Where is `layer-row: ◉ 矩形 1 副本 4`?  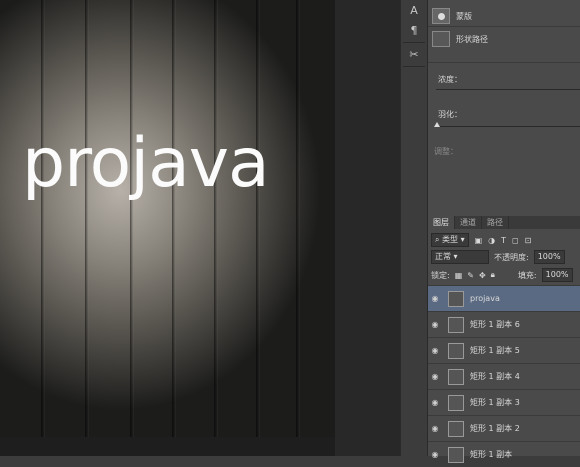 layer-row: ◉ 矩形 1 副本 4 is located at coordinates (504, 376).